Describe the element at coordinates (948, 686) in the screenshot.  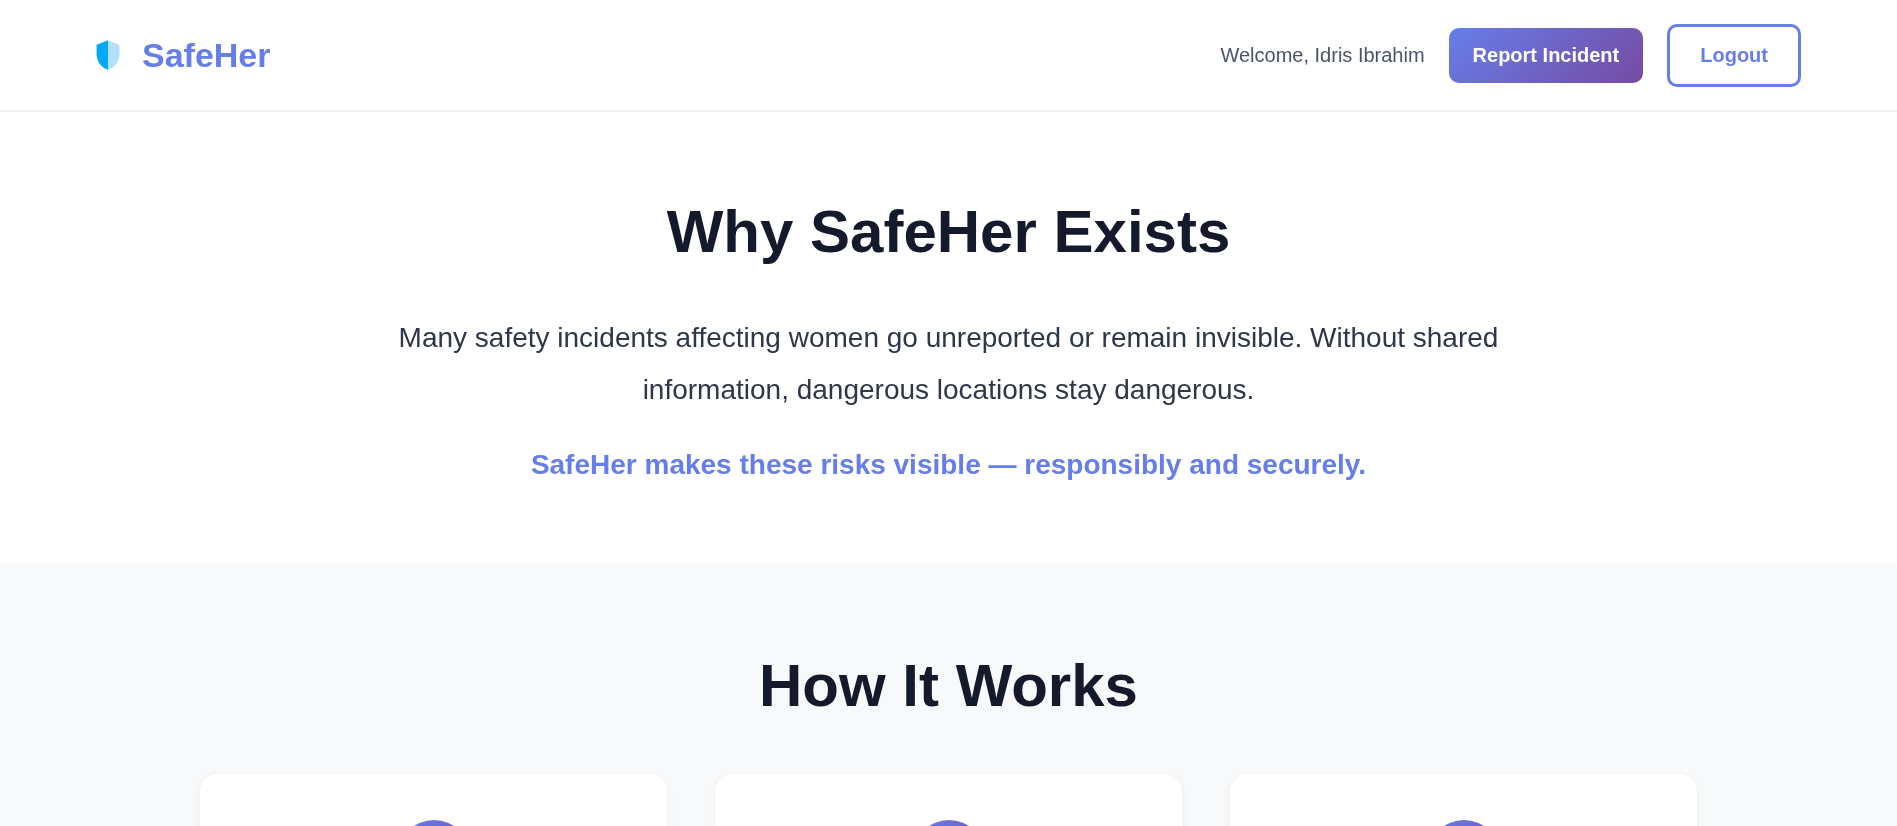
I see `section-title: How It Works` at that location.